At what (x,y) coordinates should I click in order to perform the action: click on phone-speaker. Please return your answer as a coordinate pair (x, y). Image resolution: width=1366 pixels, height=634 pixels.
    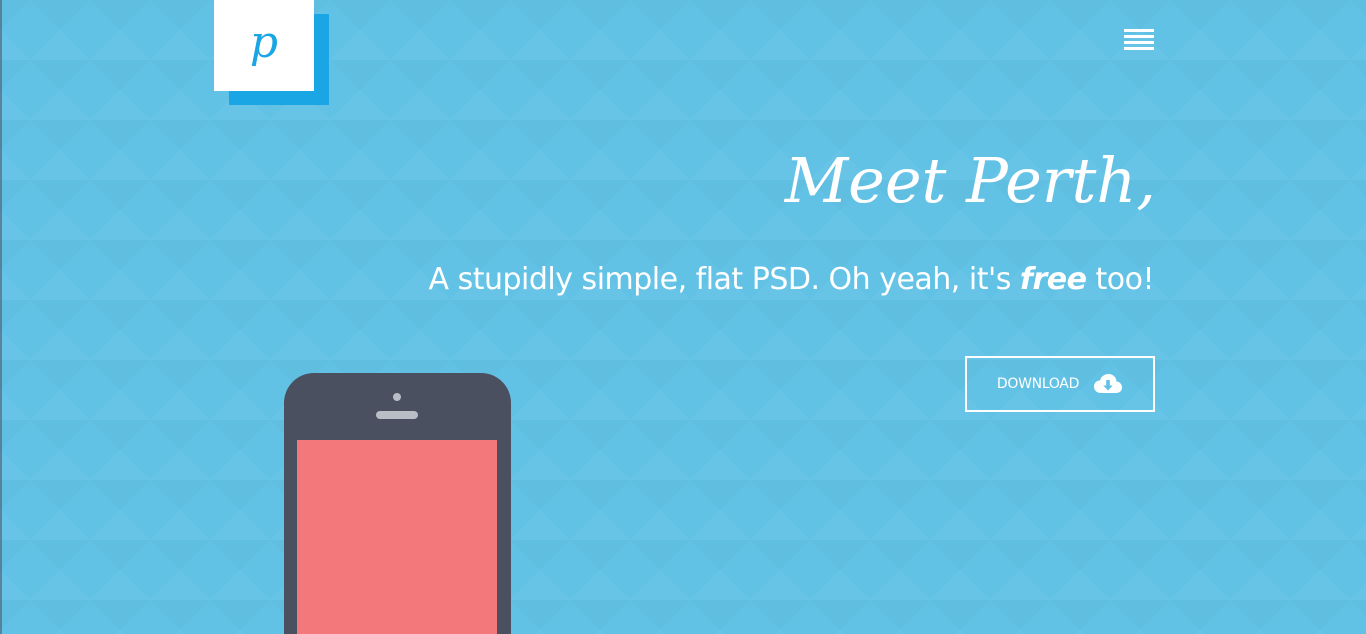
    Looking at the image, I should click on (397, 415).